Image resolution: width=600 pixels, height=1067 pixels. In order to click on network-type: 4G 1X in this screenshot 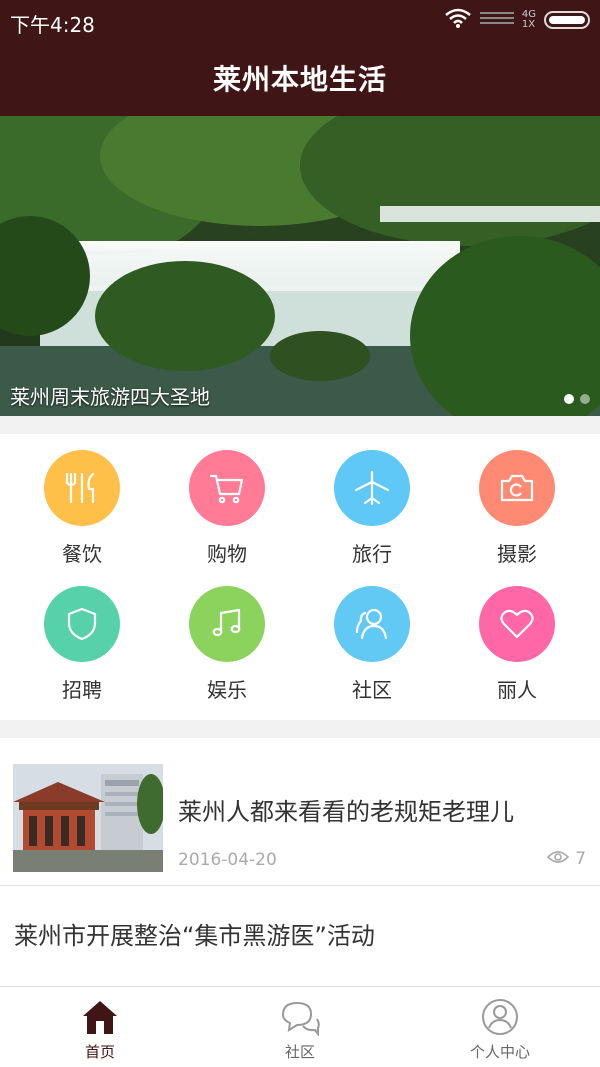, I will do `click(529, 20)`.